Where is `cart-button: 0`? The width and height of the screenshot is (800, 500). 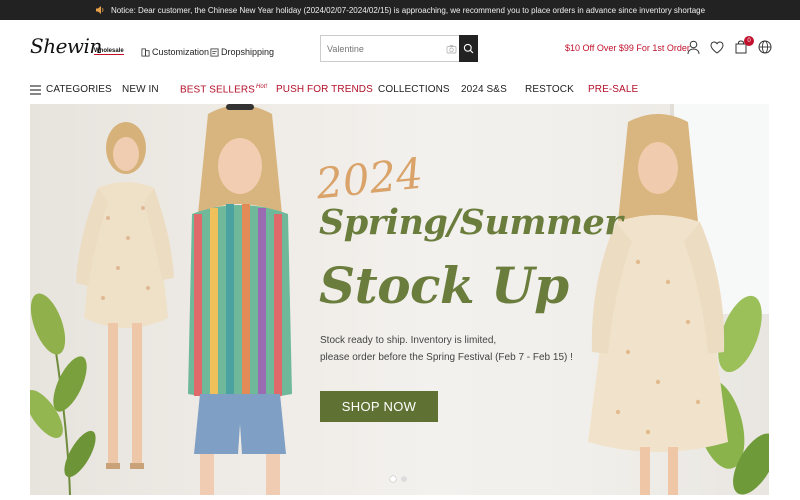
cart-button: 0 is located at coordinates (744, 45).